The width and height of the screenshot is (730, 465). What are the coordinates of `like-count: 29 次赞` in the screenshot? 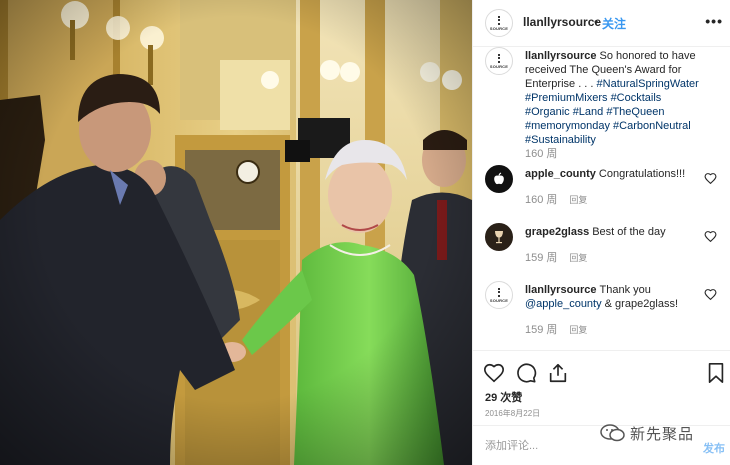 It's located at (503, 397).